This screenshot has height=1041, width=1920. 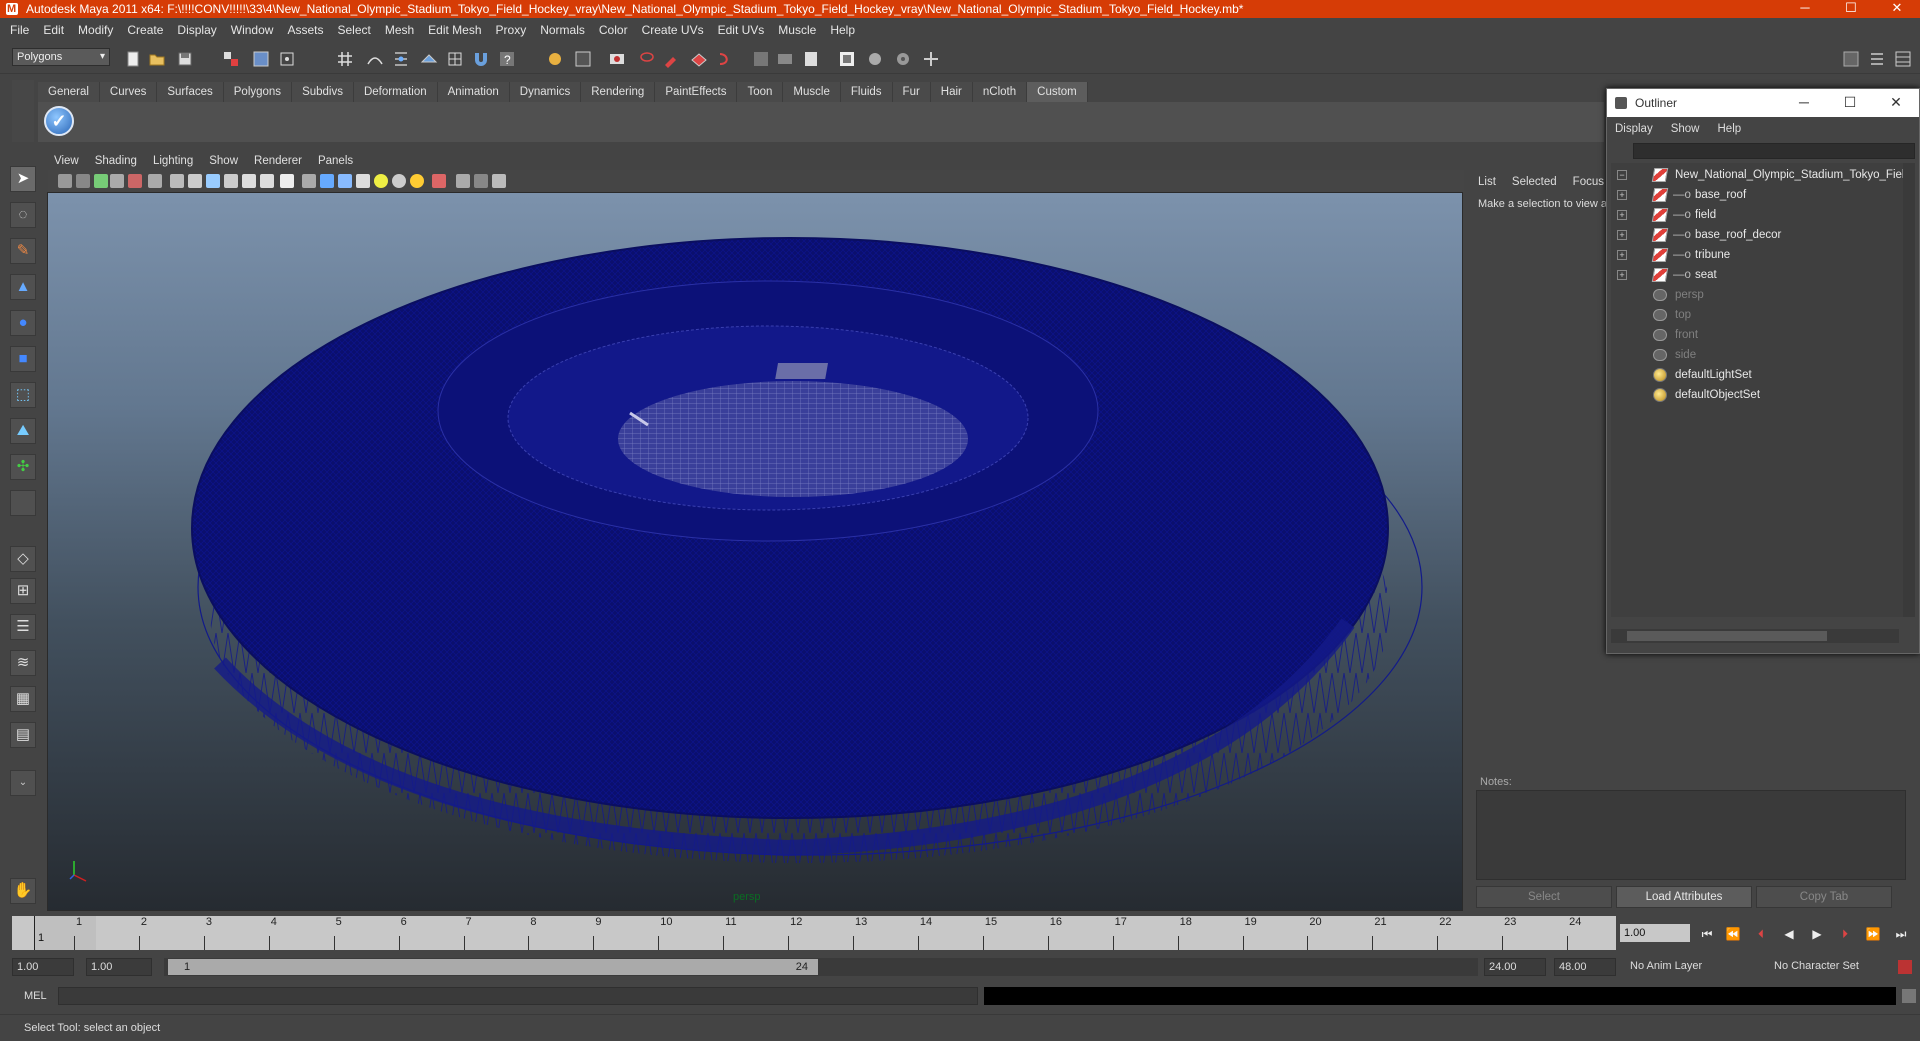 What do you see at coordinates (1057, 92) in the screenshot?
I see `shelf-tab-custom: Custom` at bounding box center [1057, 92].